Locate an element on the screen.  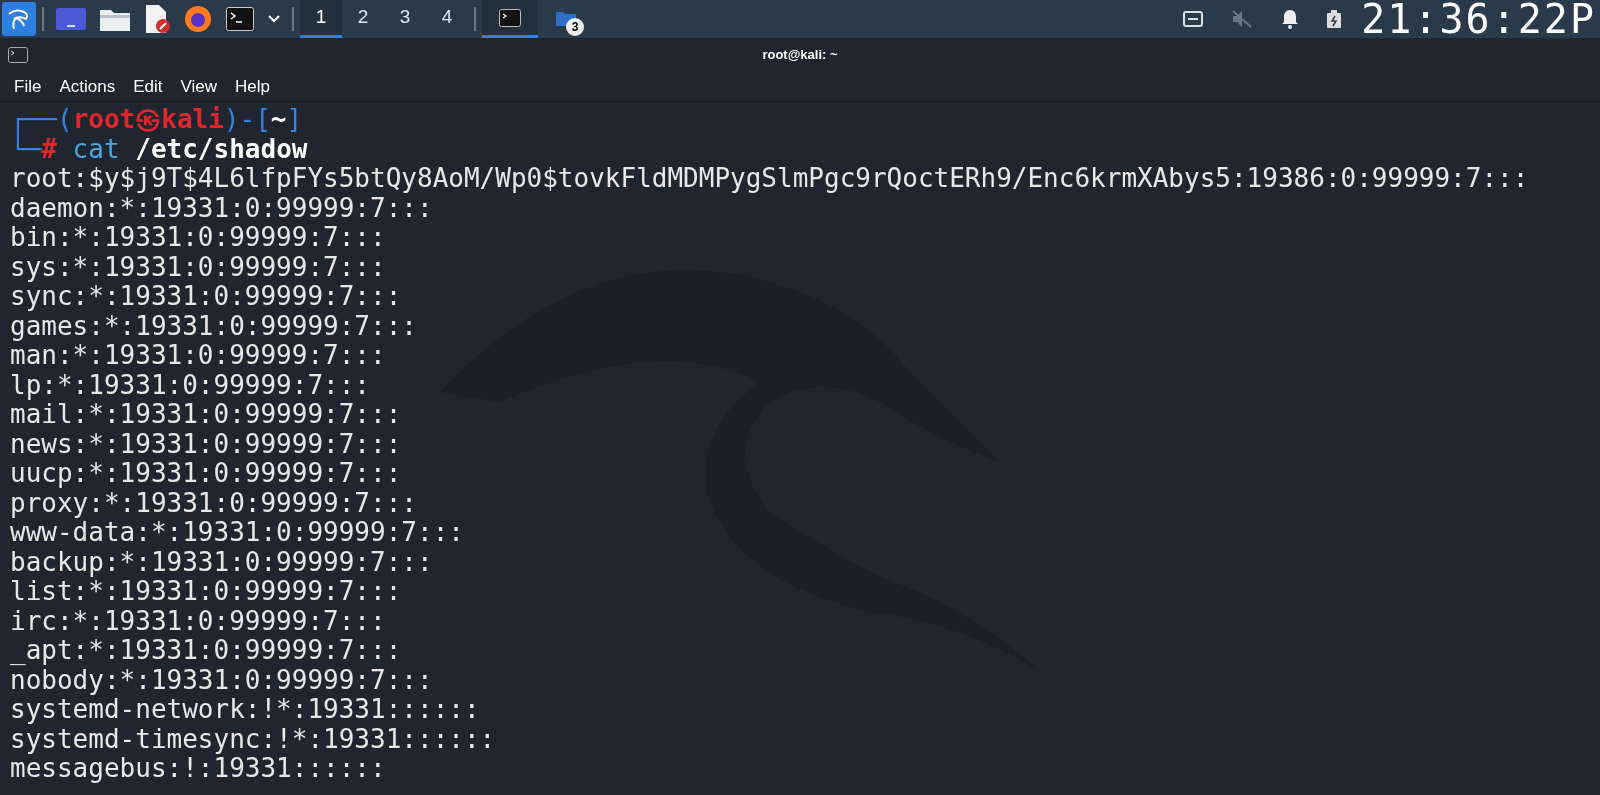
output-line: daemon:*:19331:0:99999:7::: is located at coordinates (221, 208).